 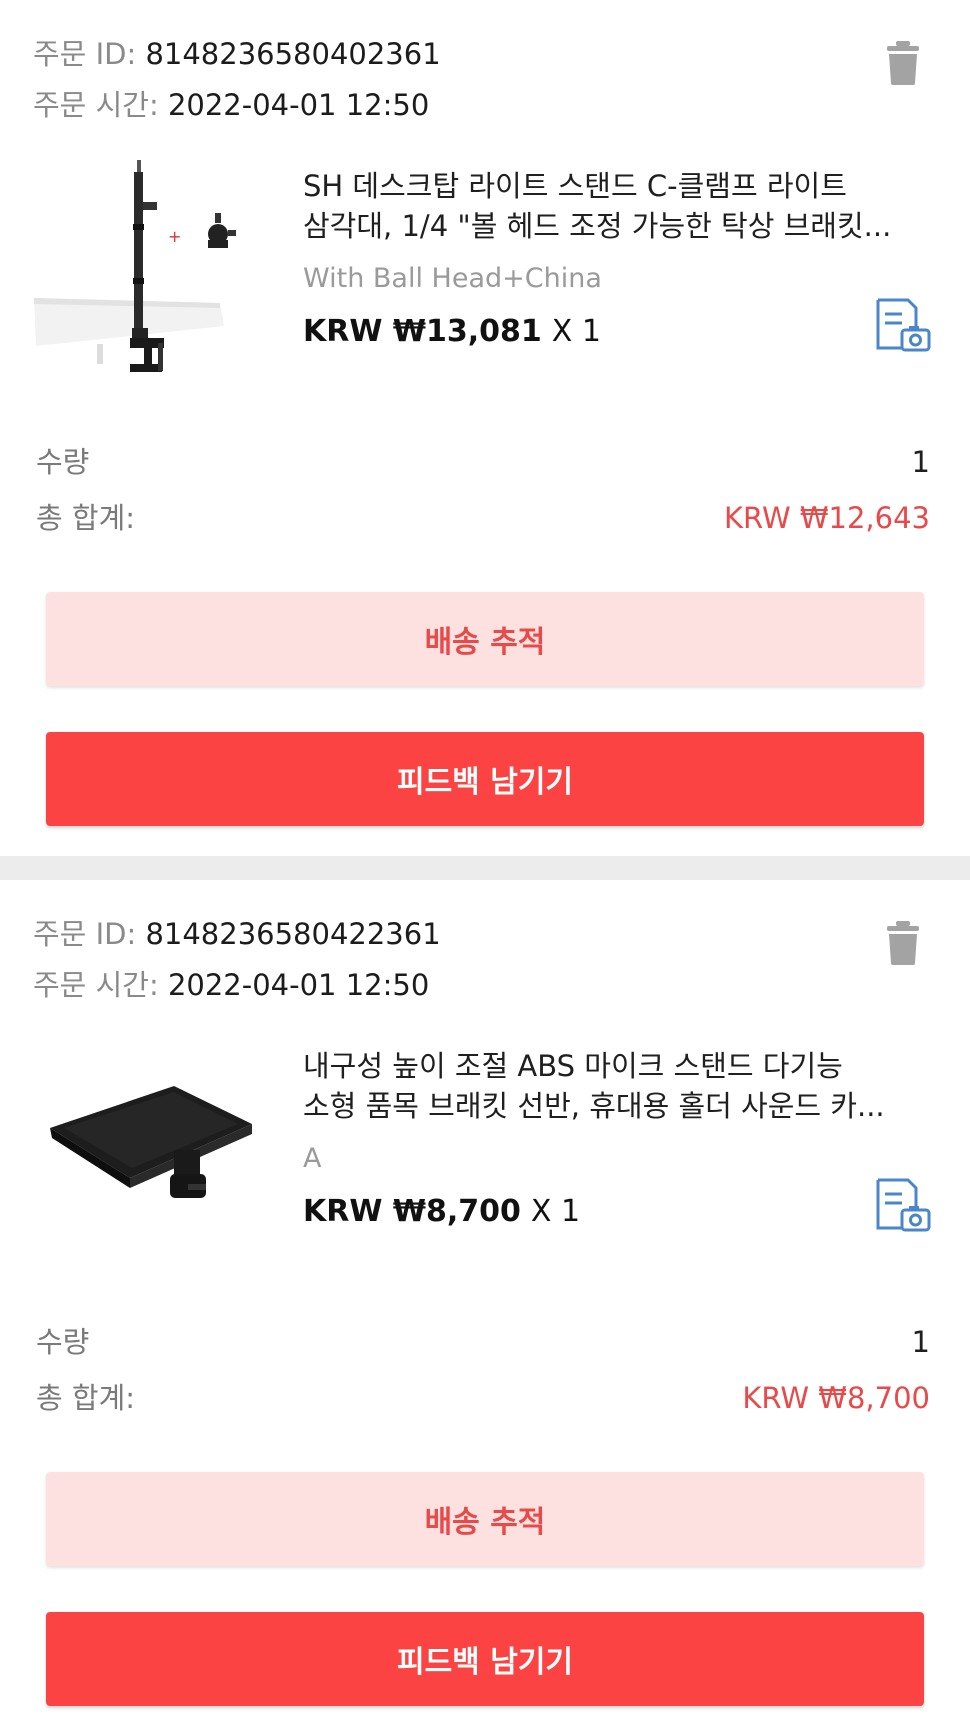 I want to click on light-stand-image: +, so click(x=154, y=283).